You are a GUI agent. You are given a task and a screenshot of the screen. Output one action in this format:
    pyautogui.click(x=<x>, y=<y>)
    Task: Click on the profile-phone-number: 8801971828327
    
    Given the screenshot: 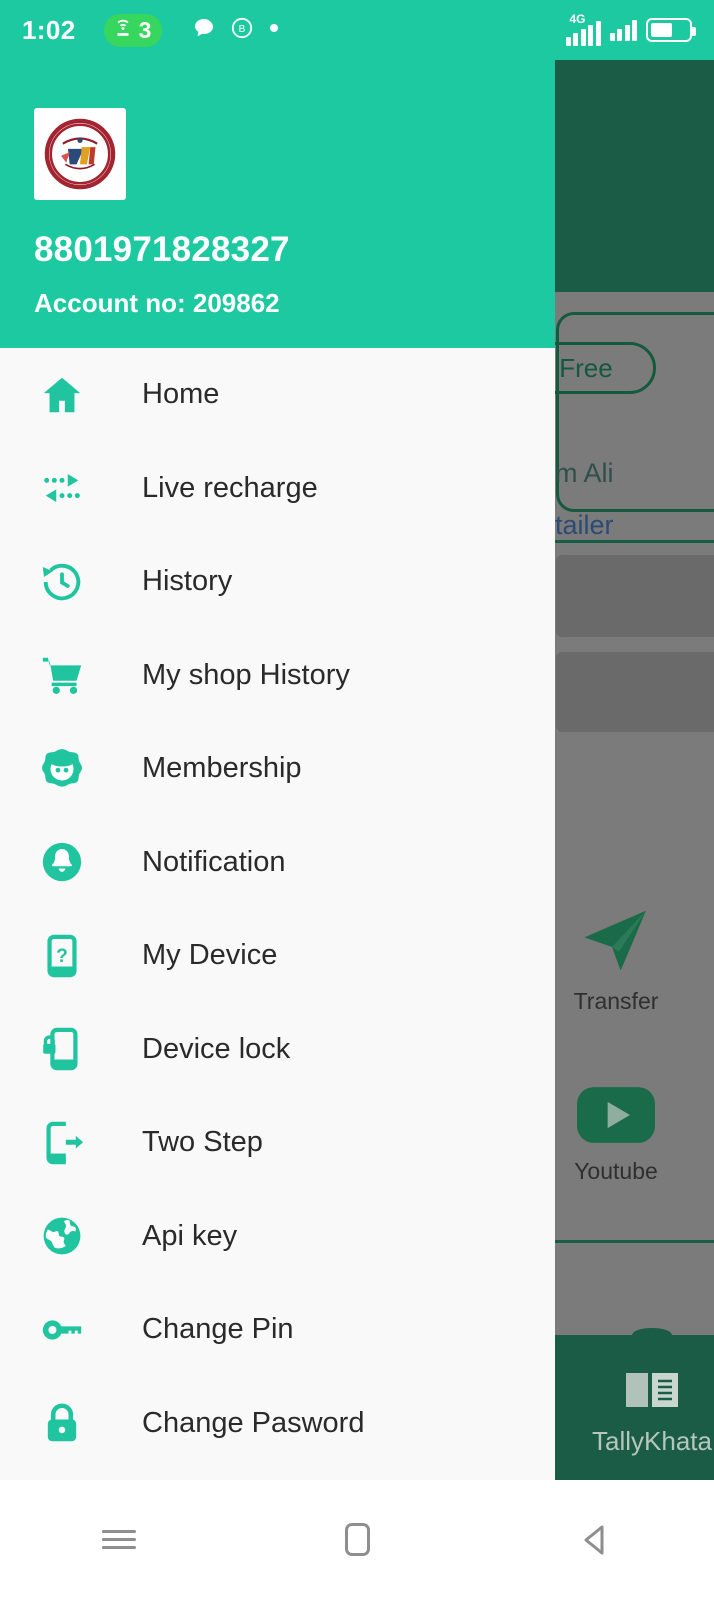 What is the action you would take?
    pyautogui.click(x=162, y=249)
    